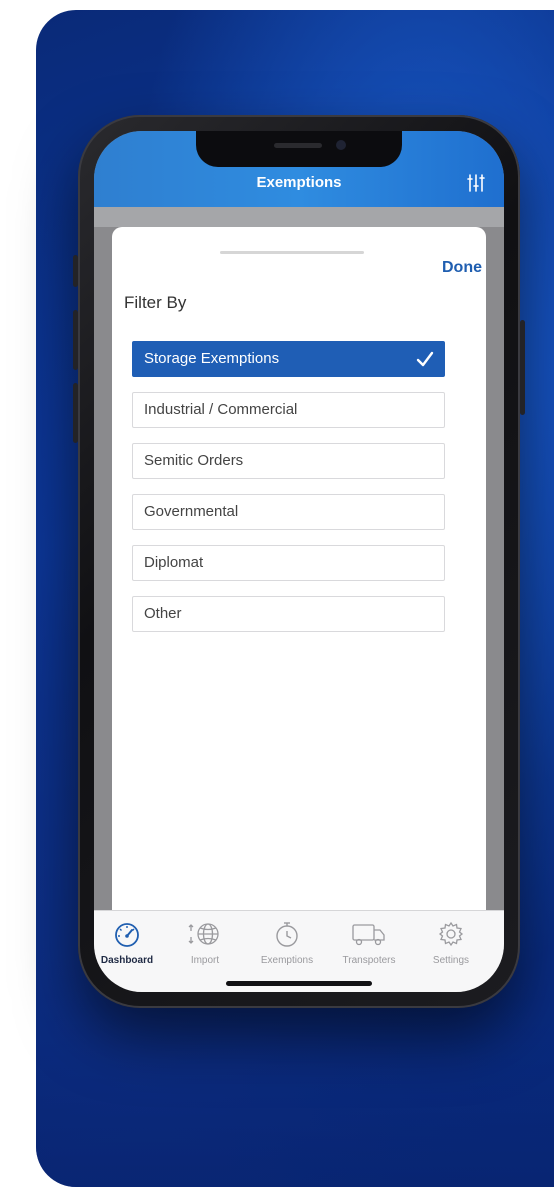 This screenshot has height=1187, width=554. I want to click on home-indicator, so click(299, 983).